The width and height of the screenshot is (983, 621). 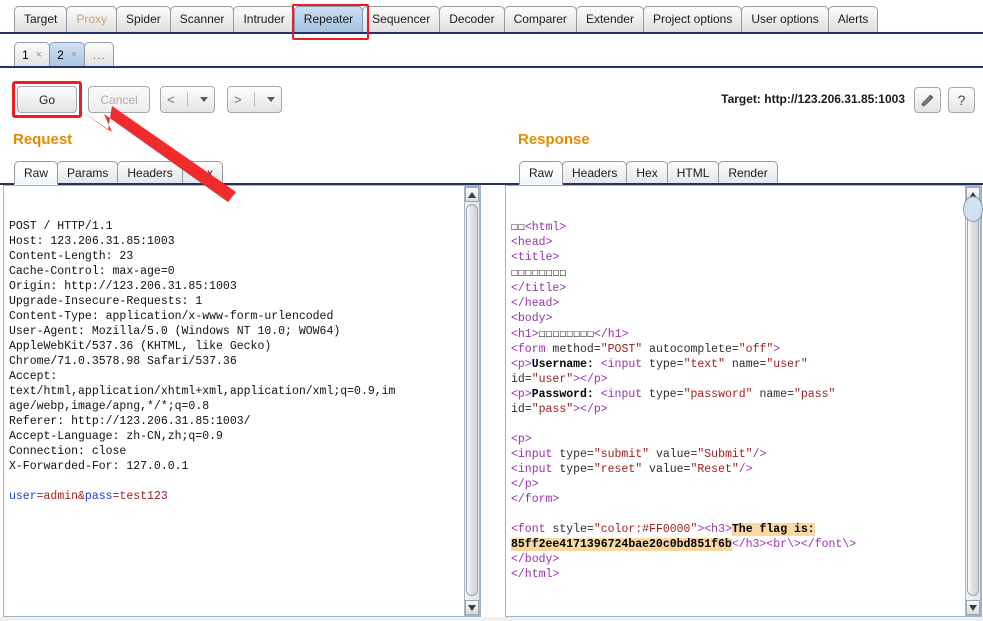 I want to click on html-value: "text", so click(x=704, y=364).